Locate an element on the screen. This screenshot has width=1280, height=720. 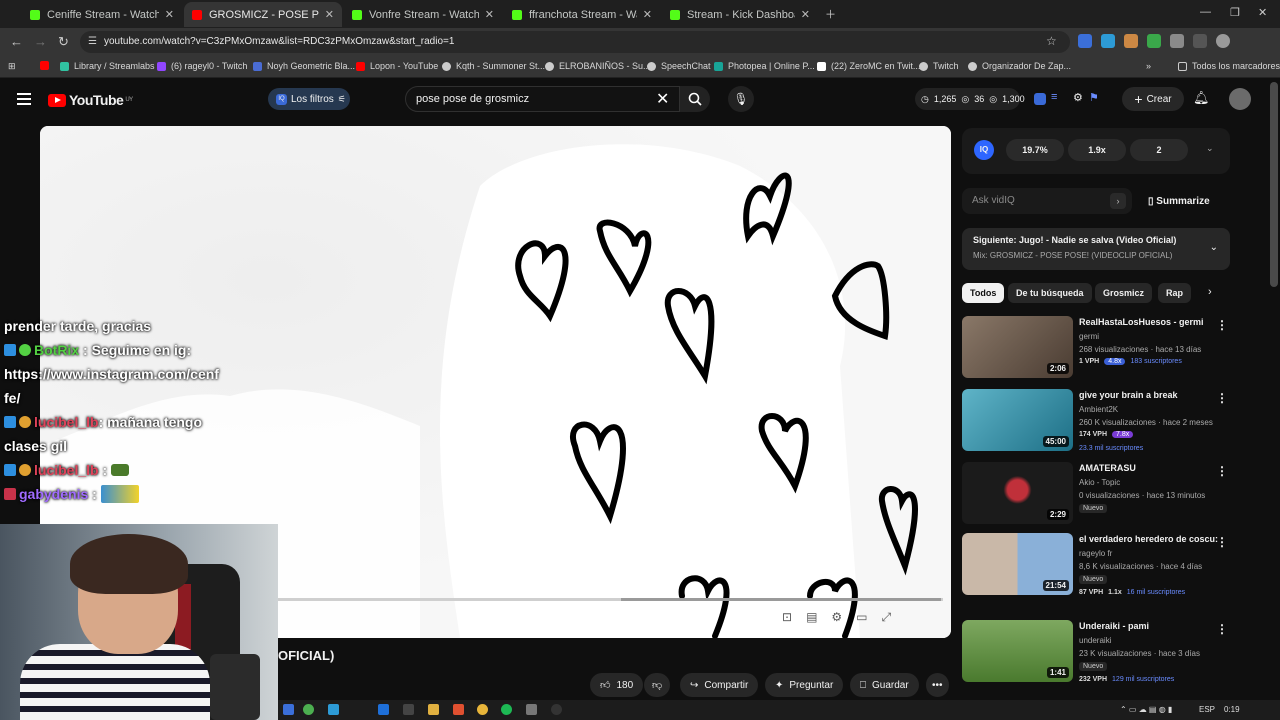
bookmark-youtube is located at coordinates (47, 65).